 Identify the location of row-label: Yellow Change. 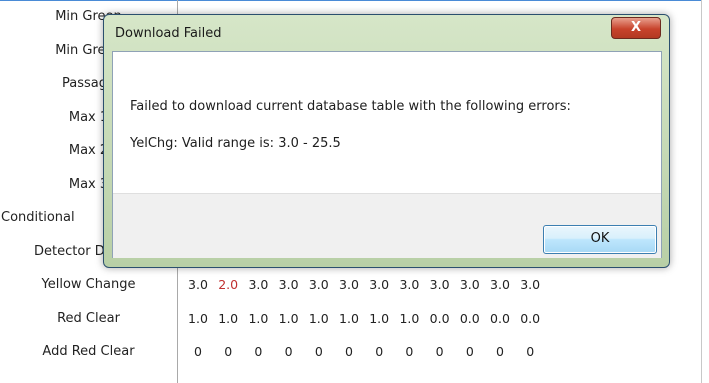
(88, 284).